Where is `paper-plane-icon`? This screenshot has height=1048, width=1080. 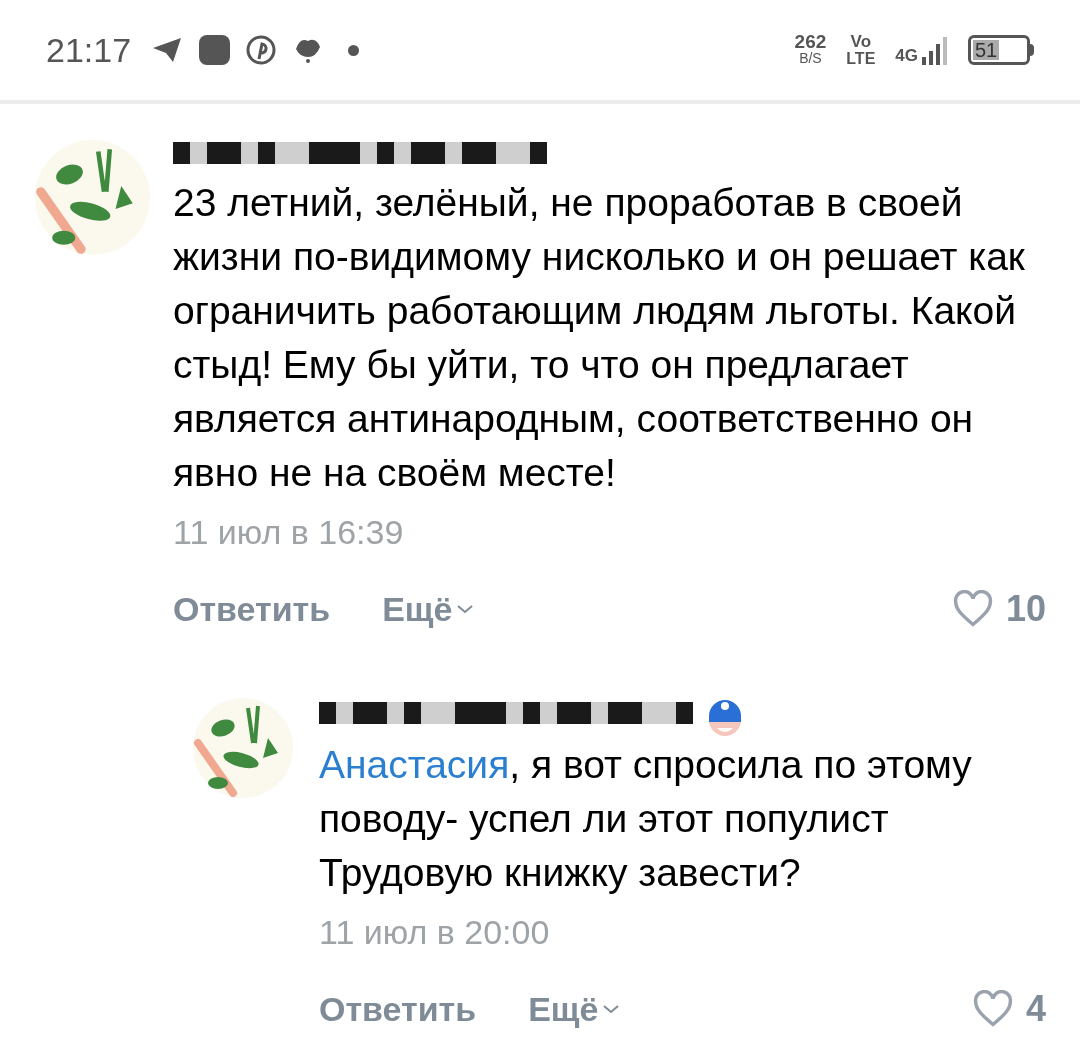
paper-plane-icon is located at coordinates (167, 50).